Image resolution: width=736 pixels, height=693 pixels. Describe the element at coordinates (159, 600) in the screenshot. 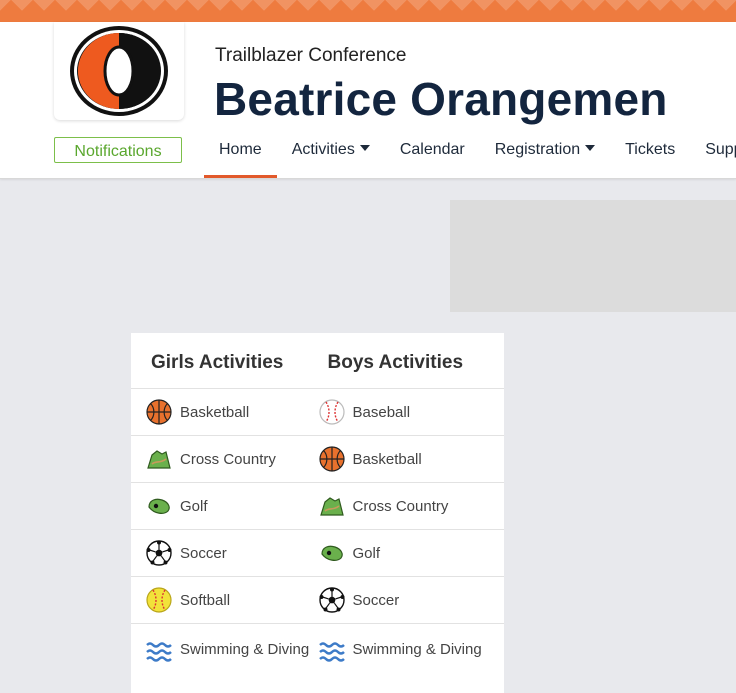

I see `softball-icon` at that location.